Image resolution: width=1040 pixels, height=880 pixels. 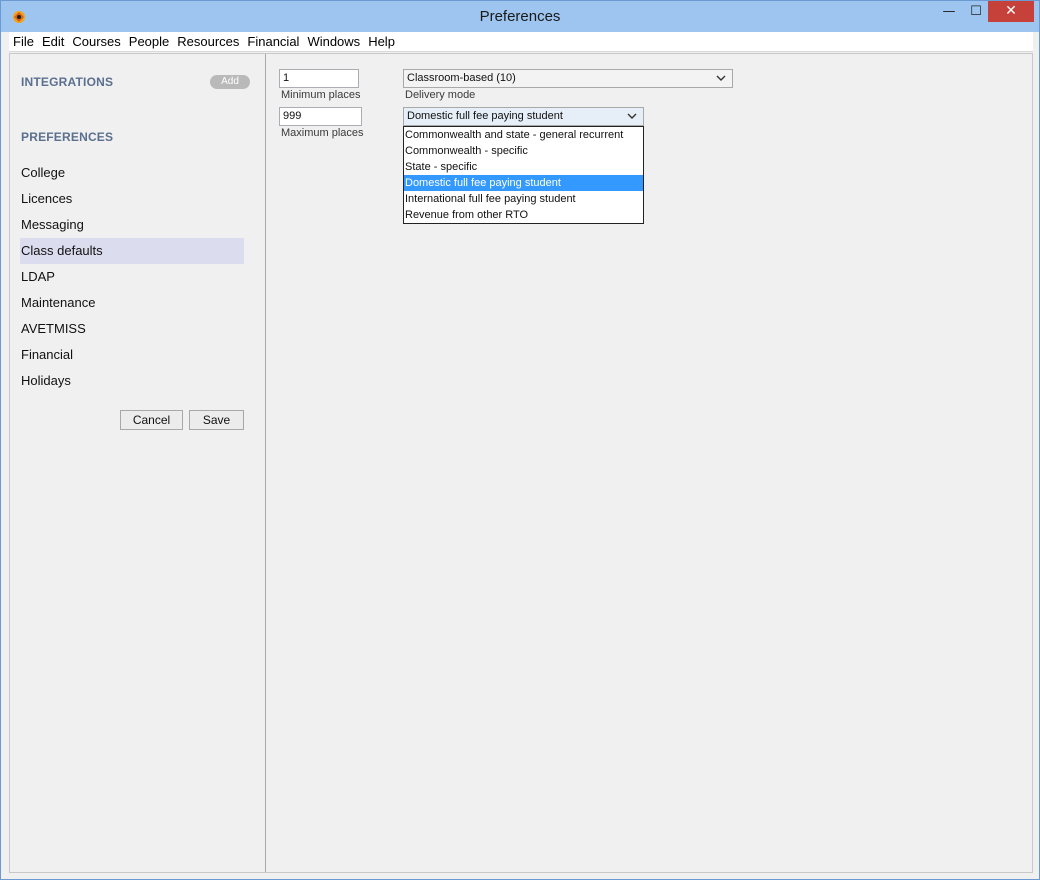 What do you see at coordinates (132, 251) in the screenshot?
I see `sidebar-item-class-defaults: Class defaults` at bounding box center [132, 251].